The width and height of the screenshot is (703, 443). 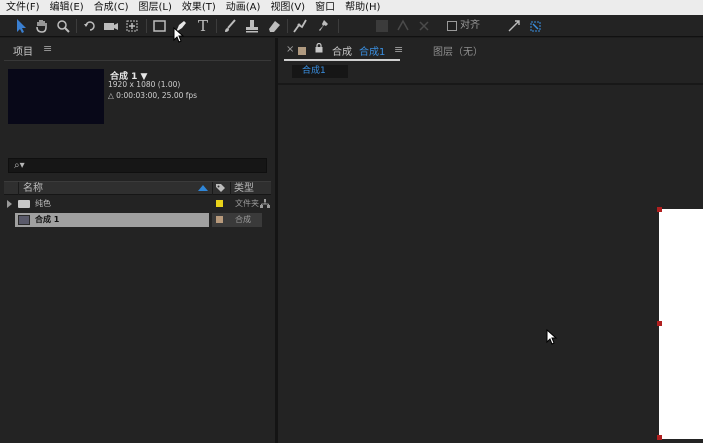 What do you see at coordinates (244, 188) in the screenshot?
I see `column-type: 类型` at bounding box center [244, 188].